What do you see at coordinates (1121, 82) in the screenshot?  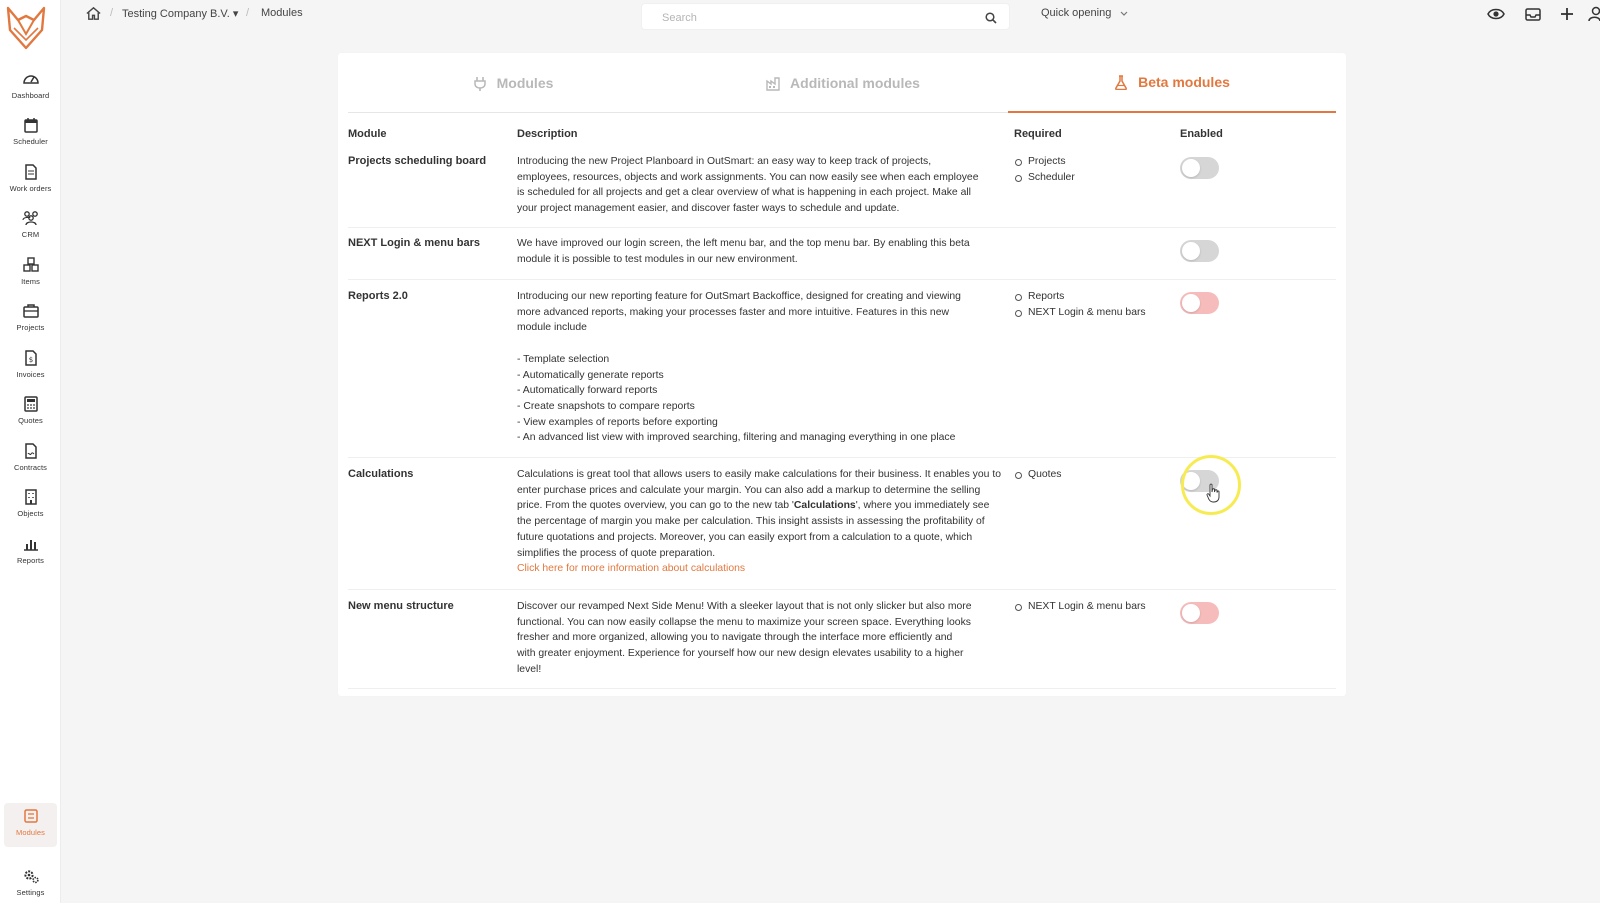 I see `flask-icon` at bounding box center [1121, 82].